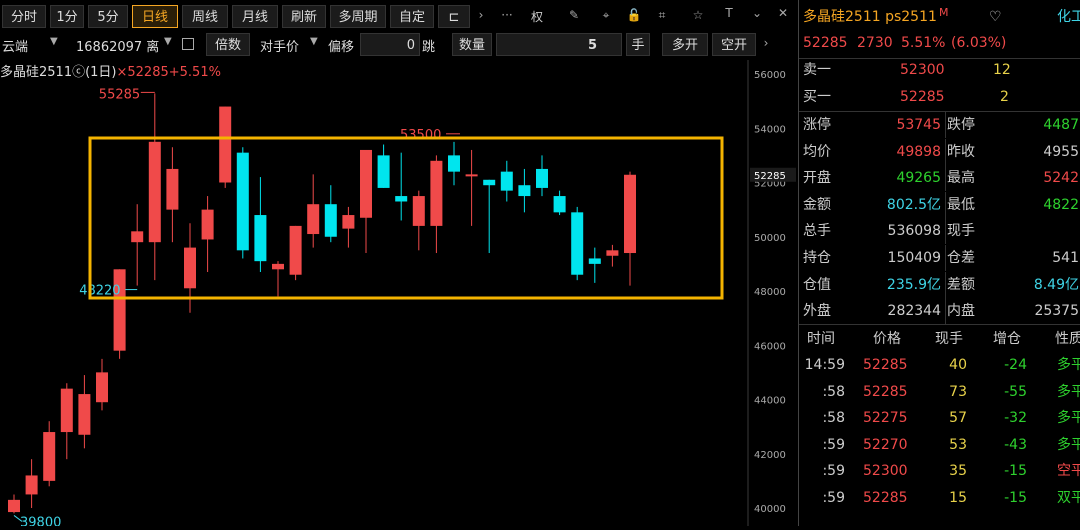 This screenshot has height=530, width=1080. Describe the element at coordinates (961, 258) in the screenshot. I see `stat-label: 仓差` at that location.